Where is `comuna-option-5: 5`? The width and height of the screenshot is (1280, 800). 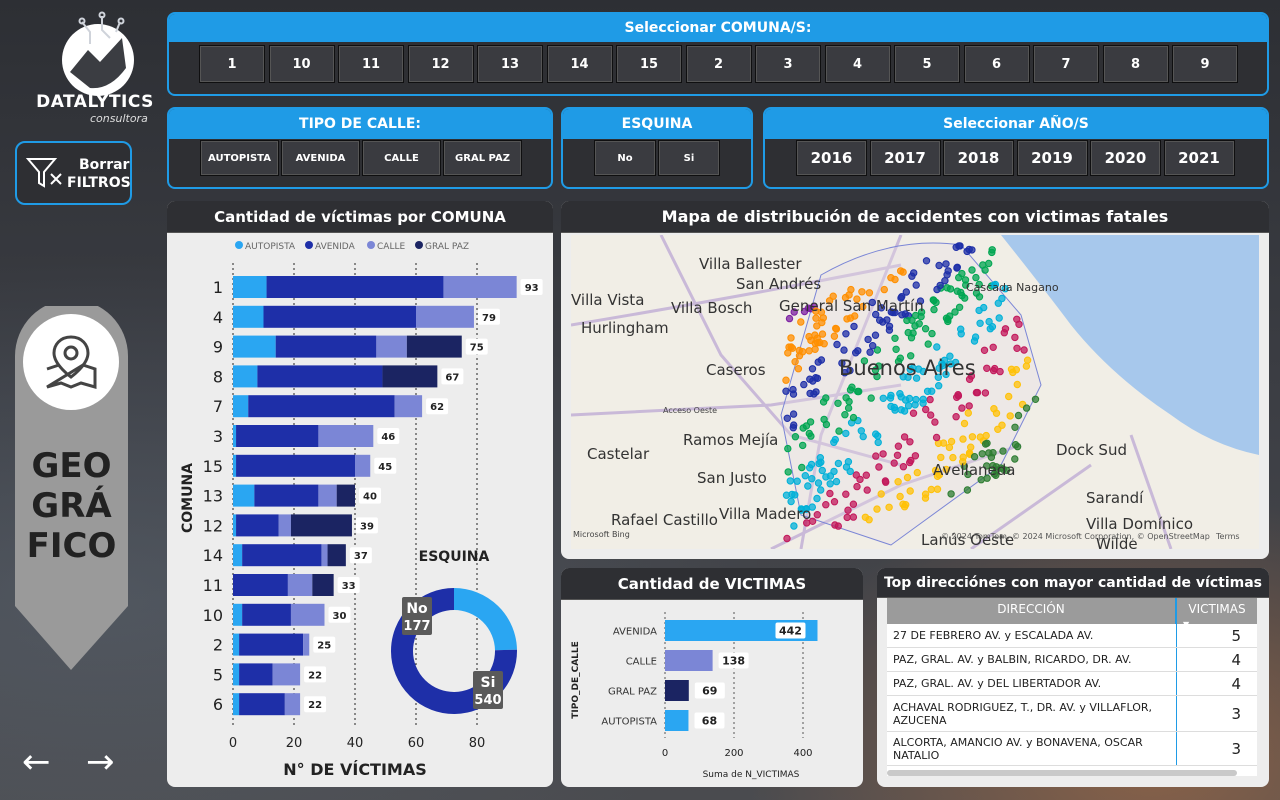
comuna-option-5: 5 is located at coordinates (927, 64).